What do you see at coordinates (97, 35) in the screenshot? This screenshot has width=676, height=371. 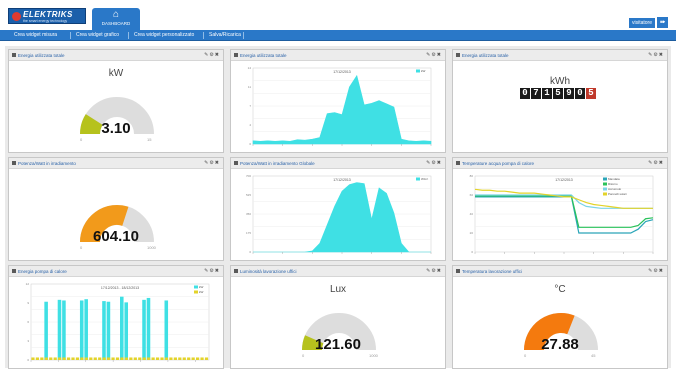 I see `create-chart-widget-button: Crea widget grafico` at bounding box center [97, 35].